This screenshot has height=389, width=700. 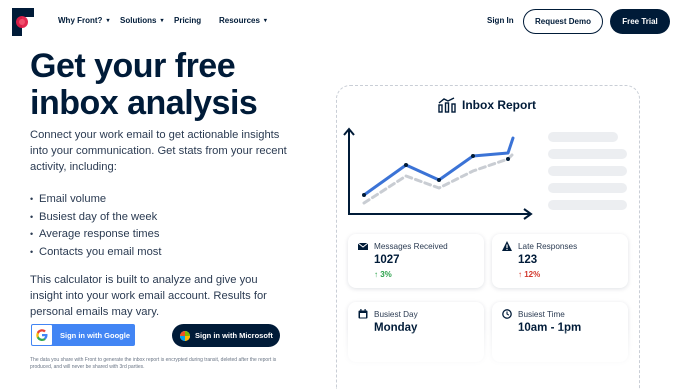 I want to click on change-indicator: ↑ 12%, so click(x=529, y=274).